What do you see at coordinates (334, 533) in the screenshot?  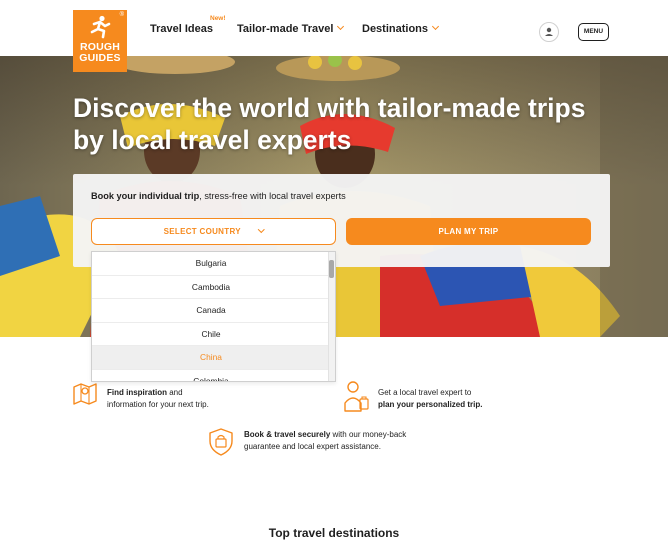 I see `section-title: Top travel destinations` at bounding box center [334, 533].